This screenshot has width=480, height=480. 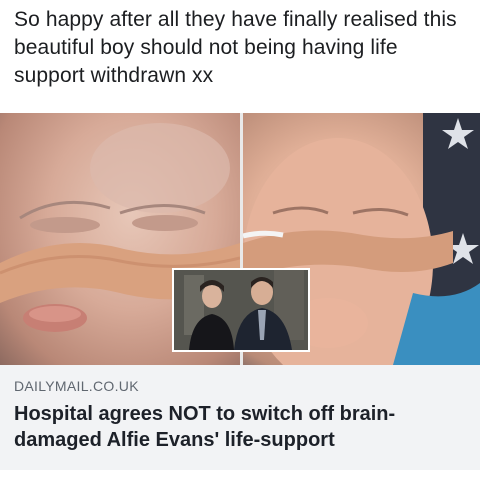 What do you see at coordinates (76, 386) in the screenshot?
I see `link-domain: DAILYMAIL.CO.UK` at bounding box center [76, 386].